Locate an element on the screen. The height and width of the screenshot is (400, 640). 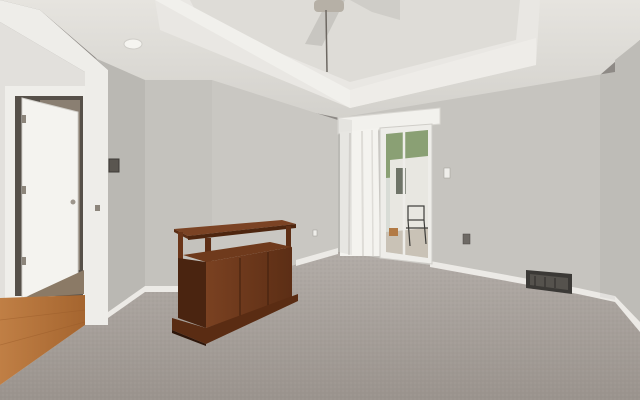
patio-pot is located at coordinates (393, 232).